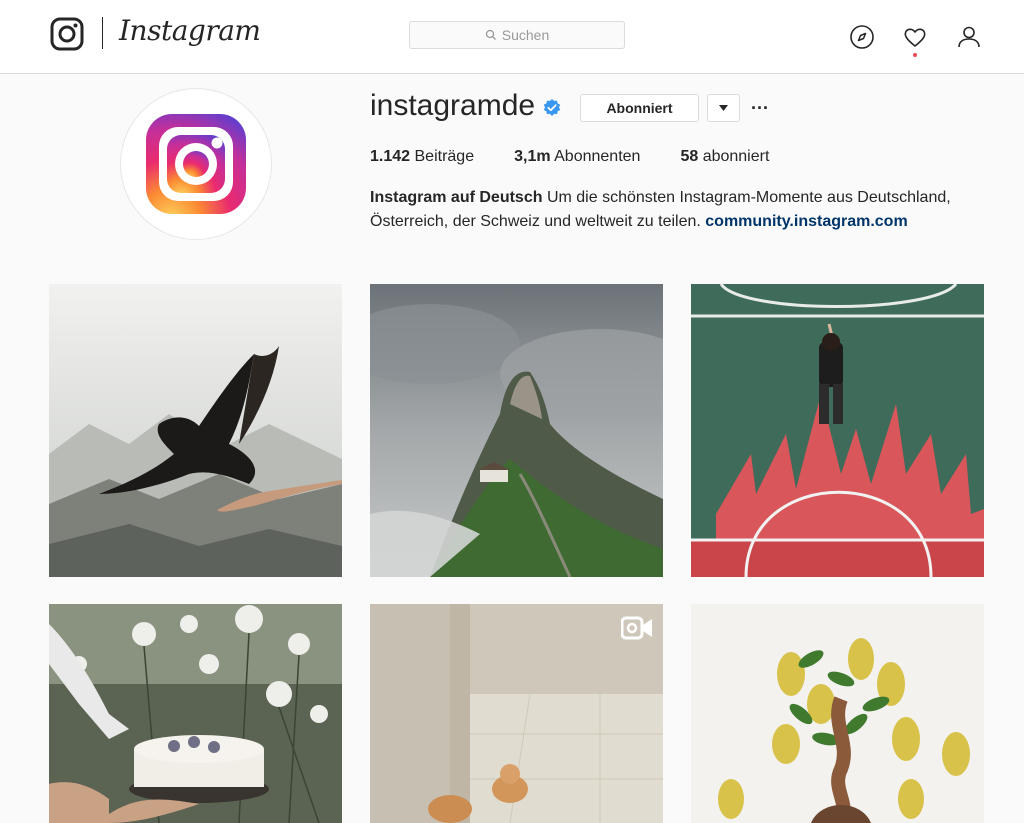 The height and width of the screenshot is (823, 1024). What do you see at coordinates (532, 156) in the screenshot?
I see `stat-followers-count: 3,1m` at bounding box center [532, 156].